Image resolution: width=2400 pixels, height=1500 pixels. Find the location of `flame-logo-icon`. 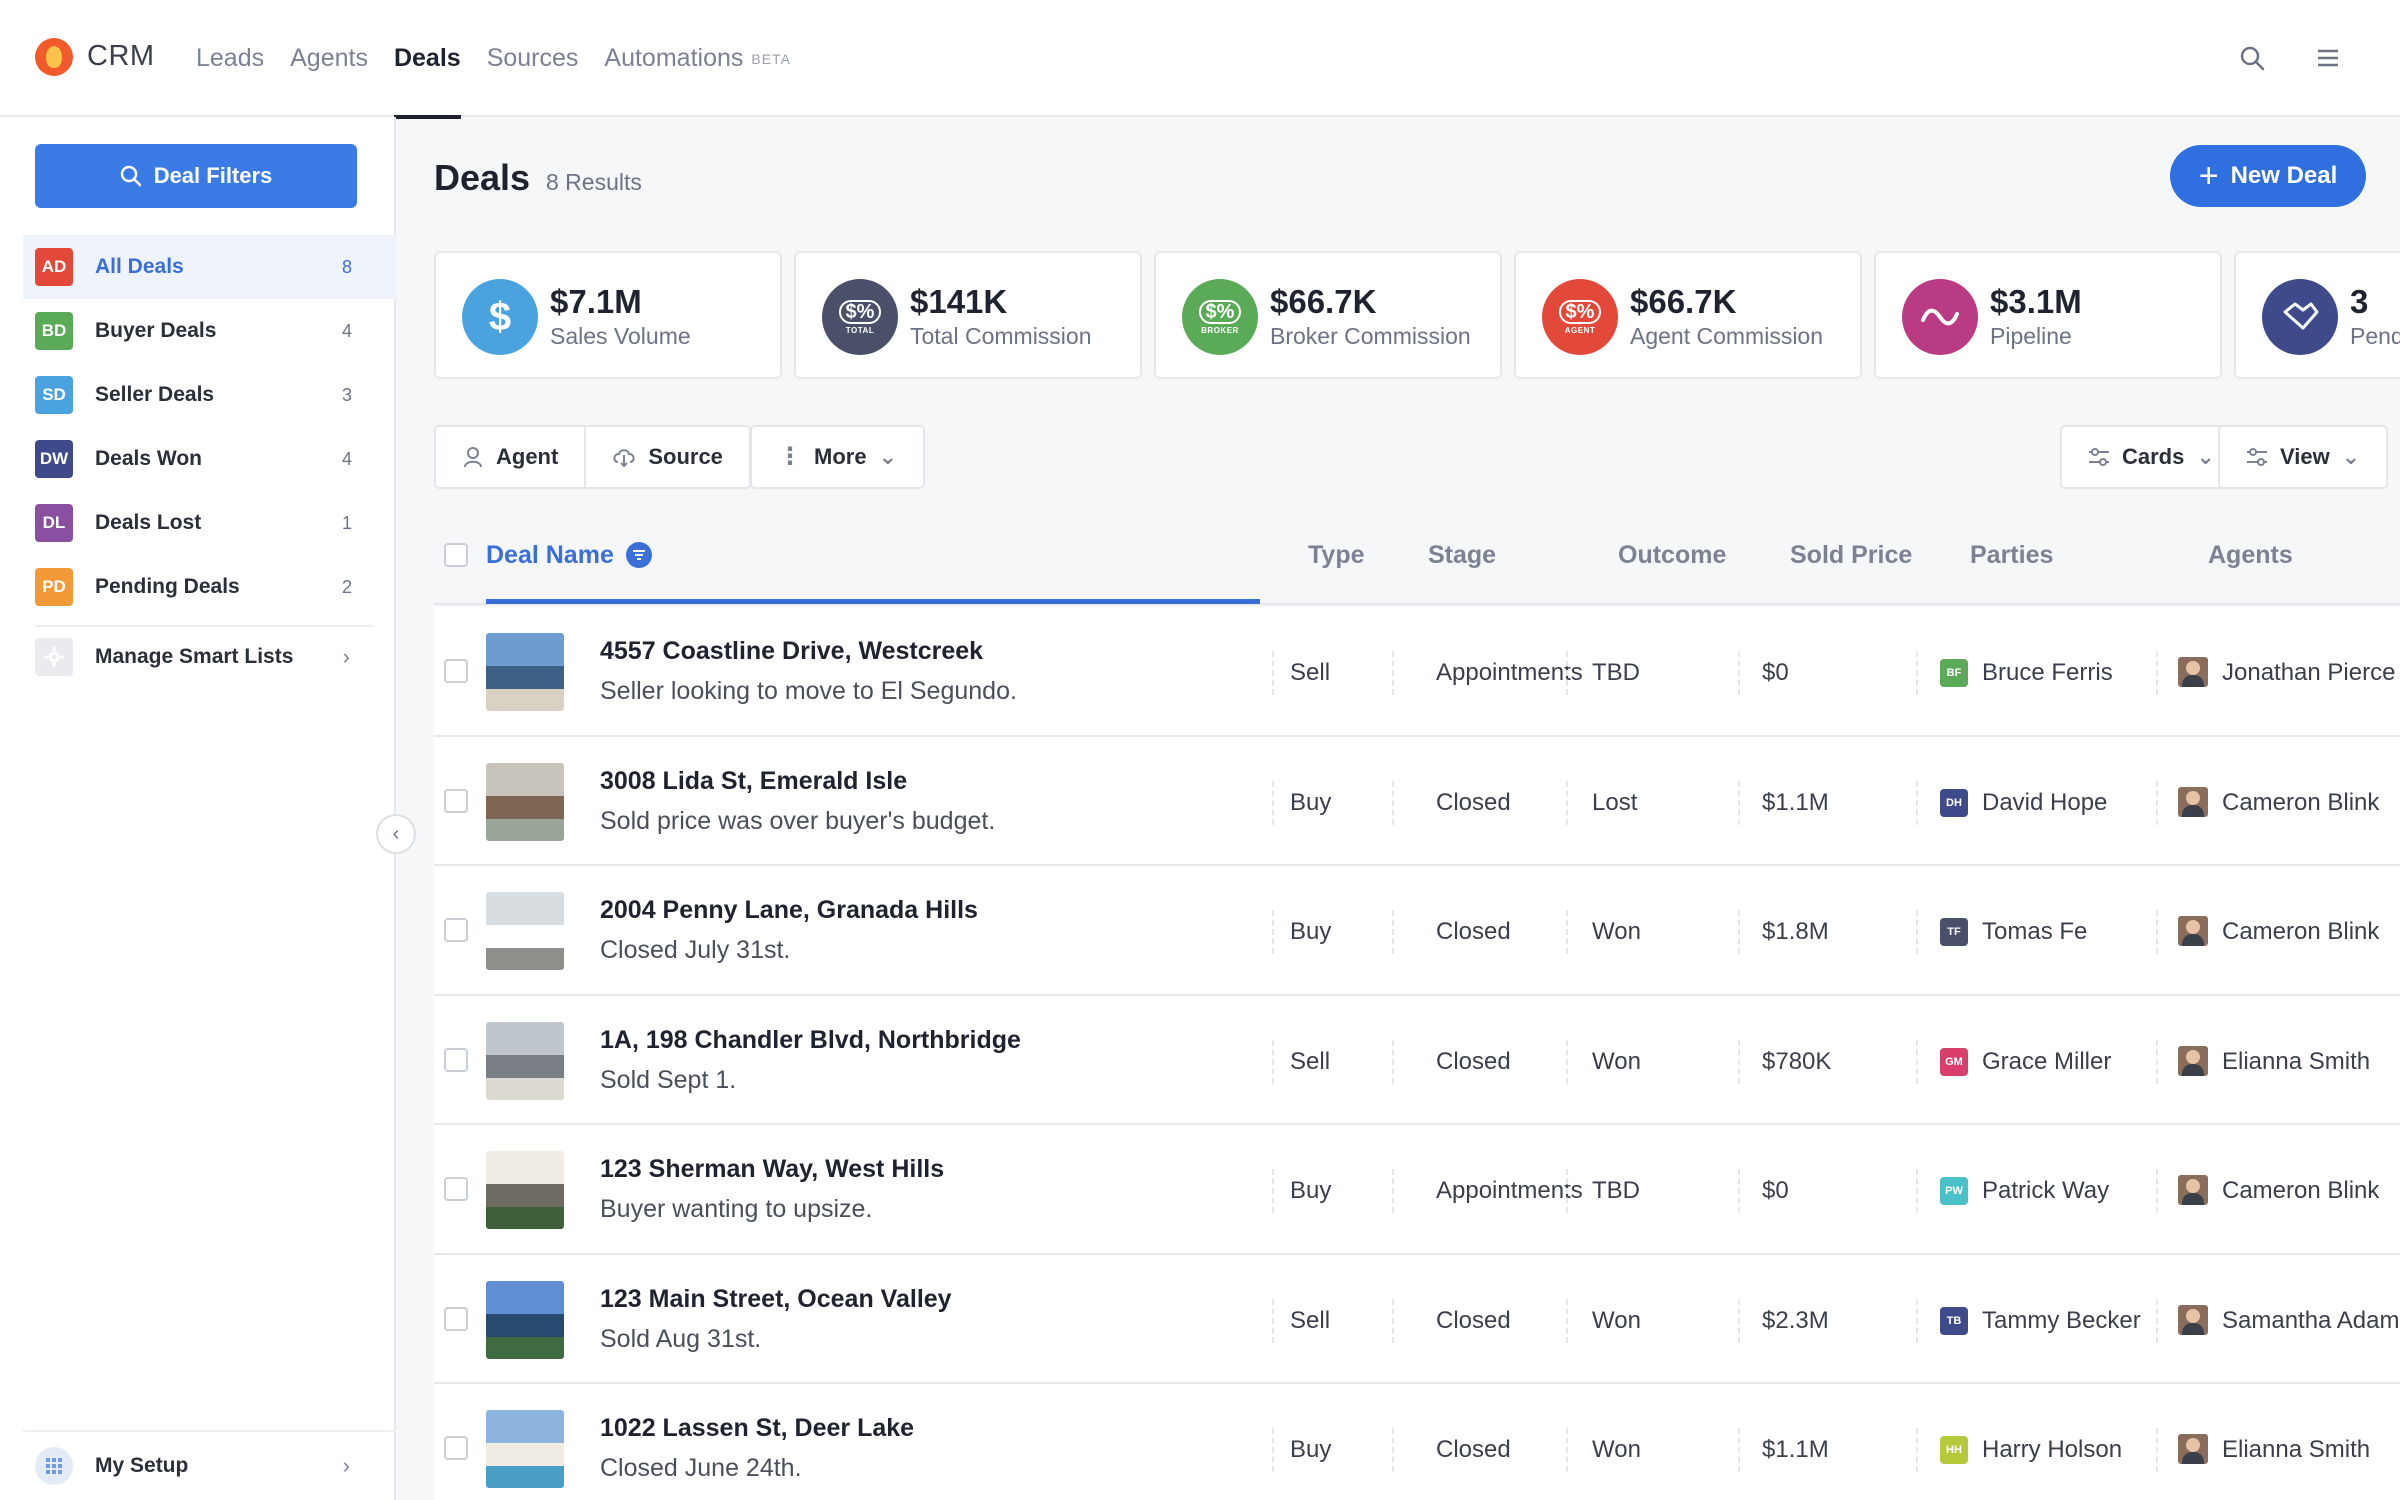

flame-logo-icon is located at coordinates (54, 57).